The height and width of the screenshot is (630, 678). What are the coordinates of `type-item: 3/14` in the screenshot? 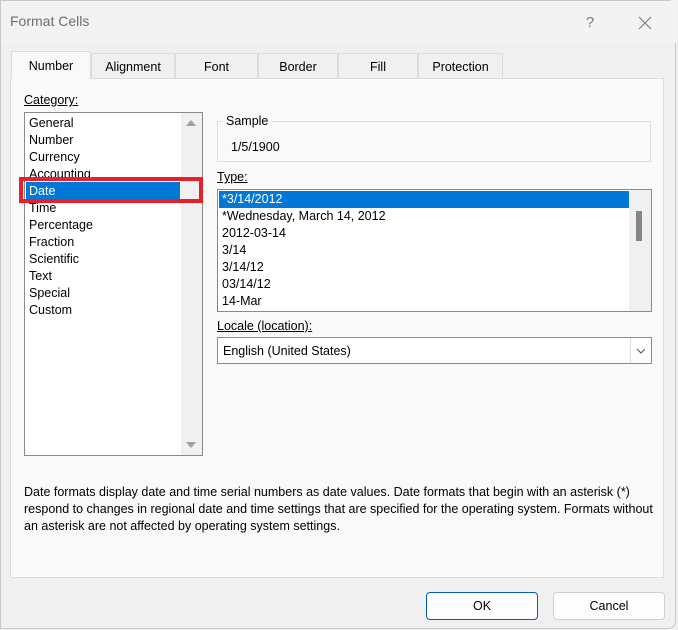 It's located at (234, 250).